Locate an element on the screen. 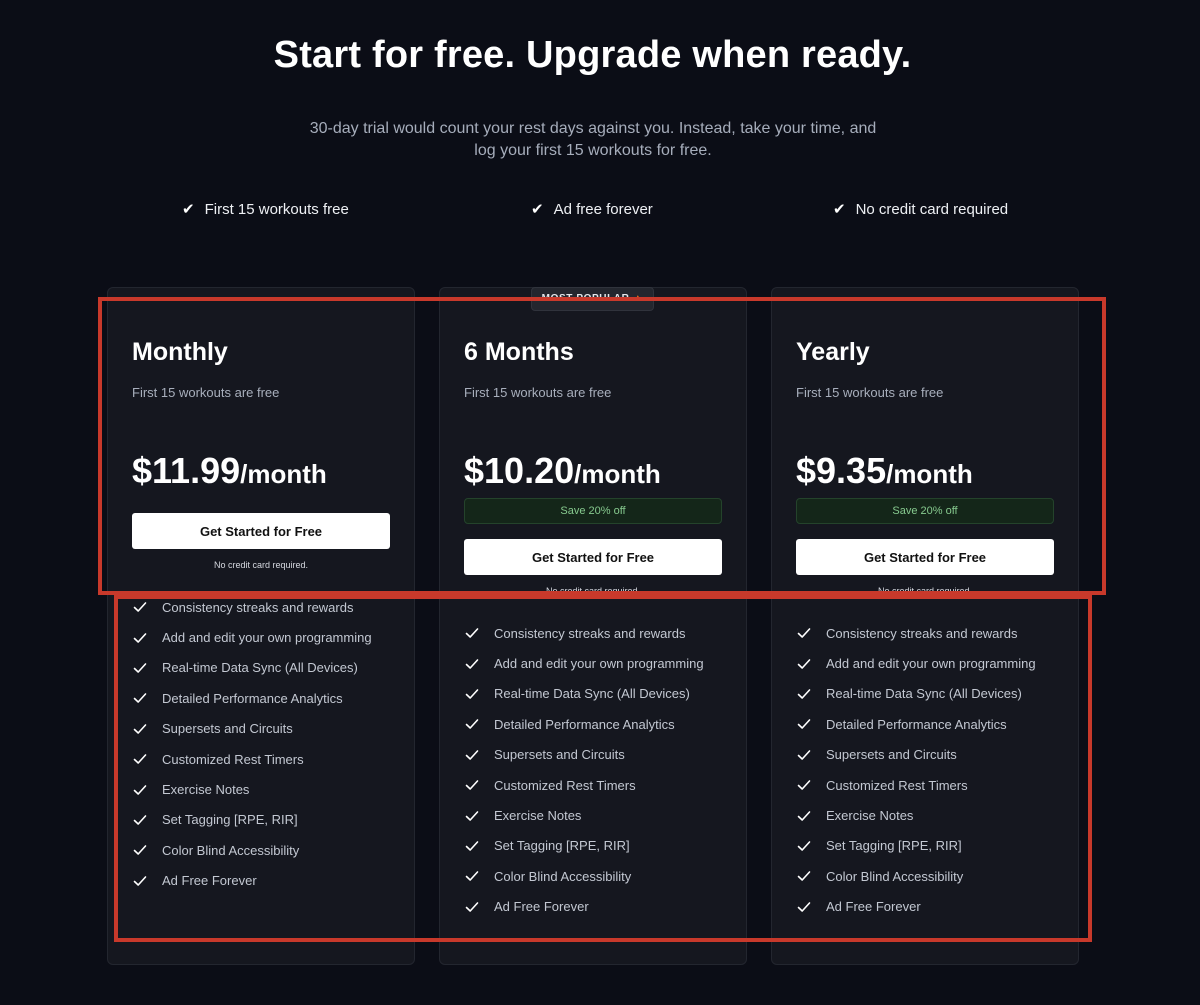 This screenshot has height=1005, width=1200. plan-name: Yearly is located at coordinates (833, 352).